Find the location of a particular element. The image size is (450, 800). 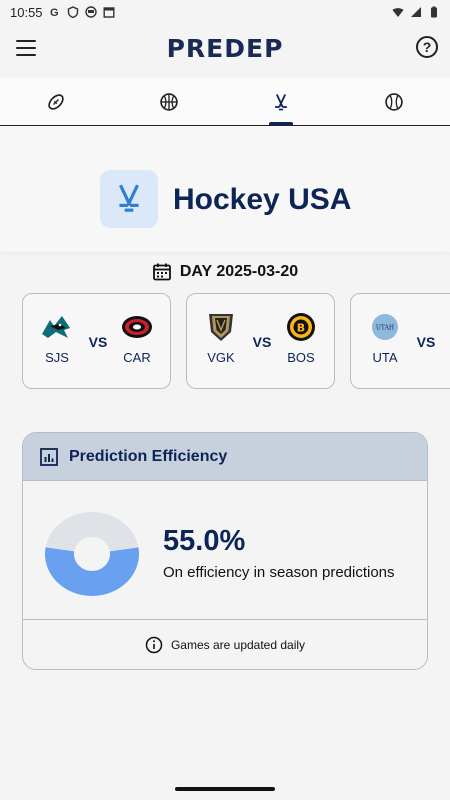

game-card: SJS VS CAR is located at coordinates (96, 341).